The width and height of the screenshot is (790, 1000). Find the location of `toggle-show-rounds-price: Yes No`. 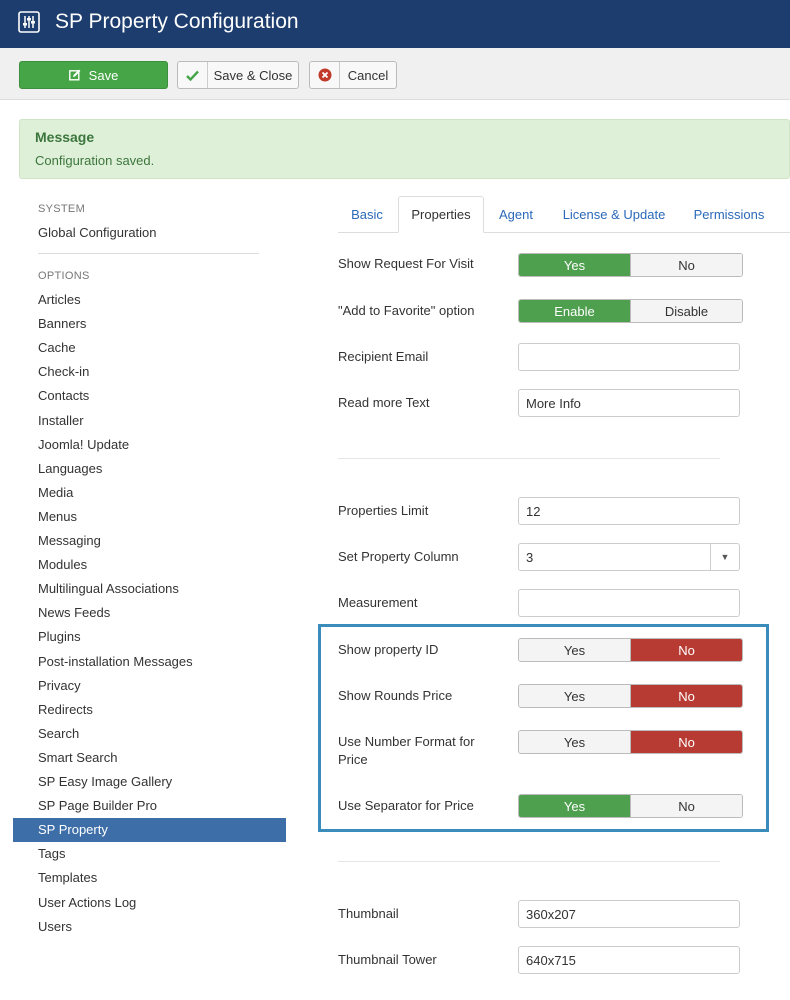

toggle-show-rounds-price: Yes No is located at coordinates (630, 696).